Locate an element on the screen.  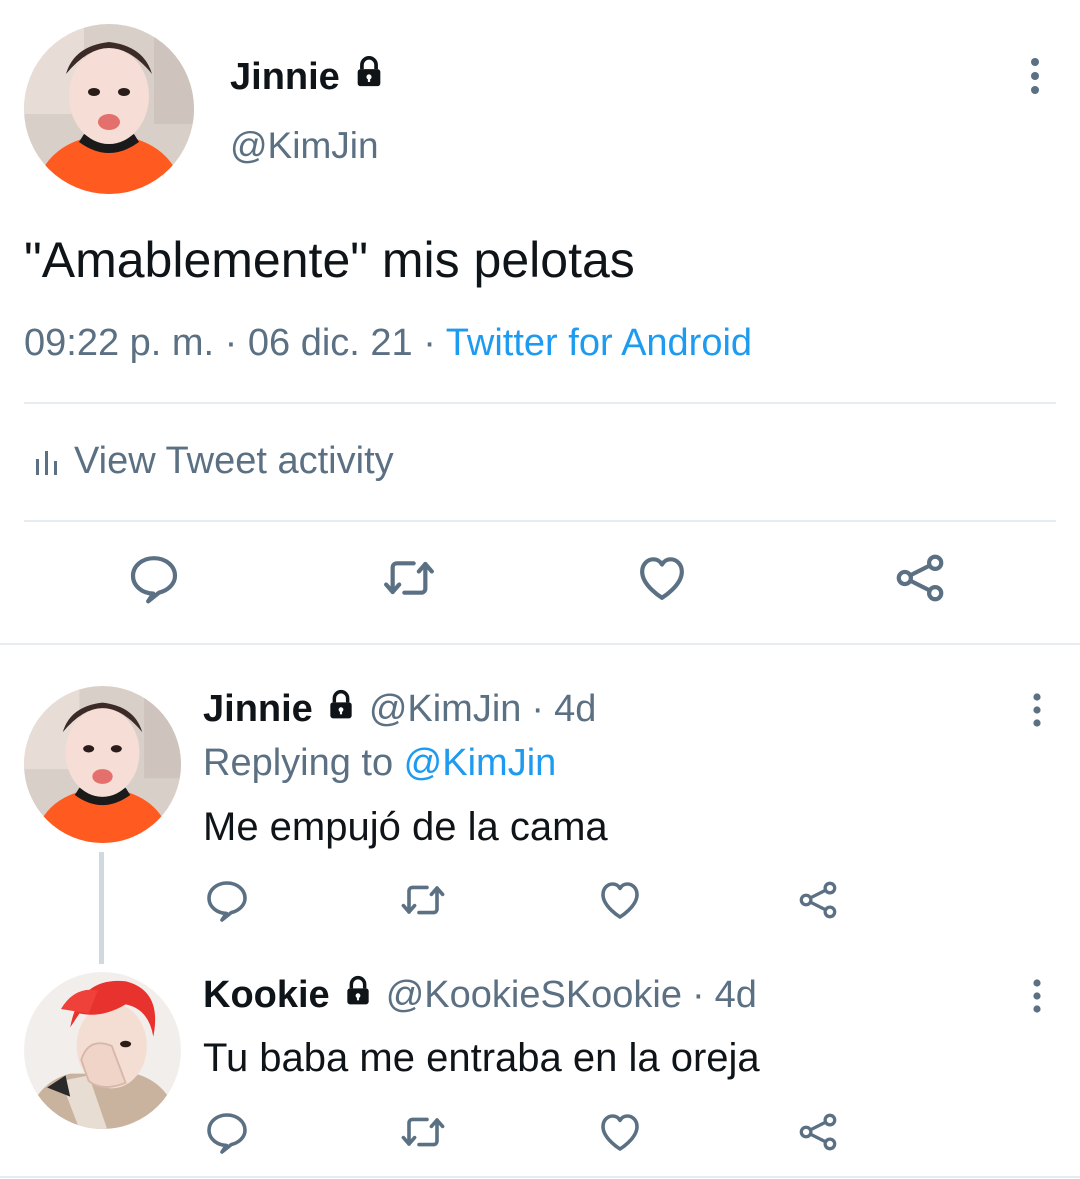
replying-to-link: @KimJin is located at coordinates (480, 763).